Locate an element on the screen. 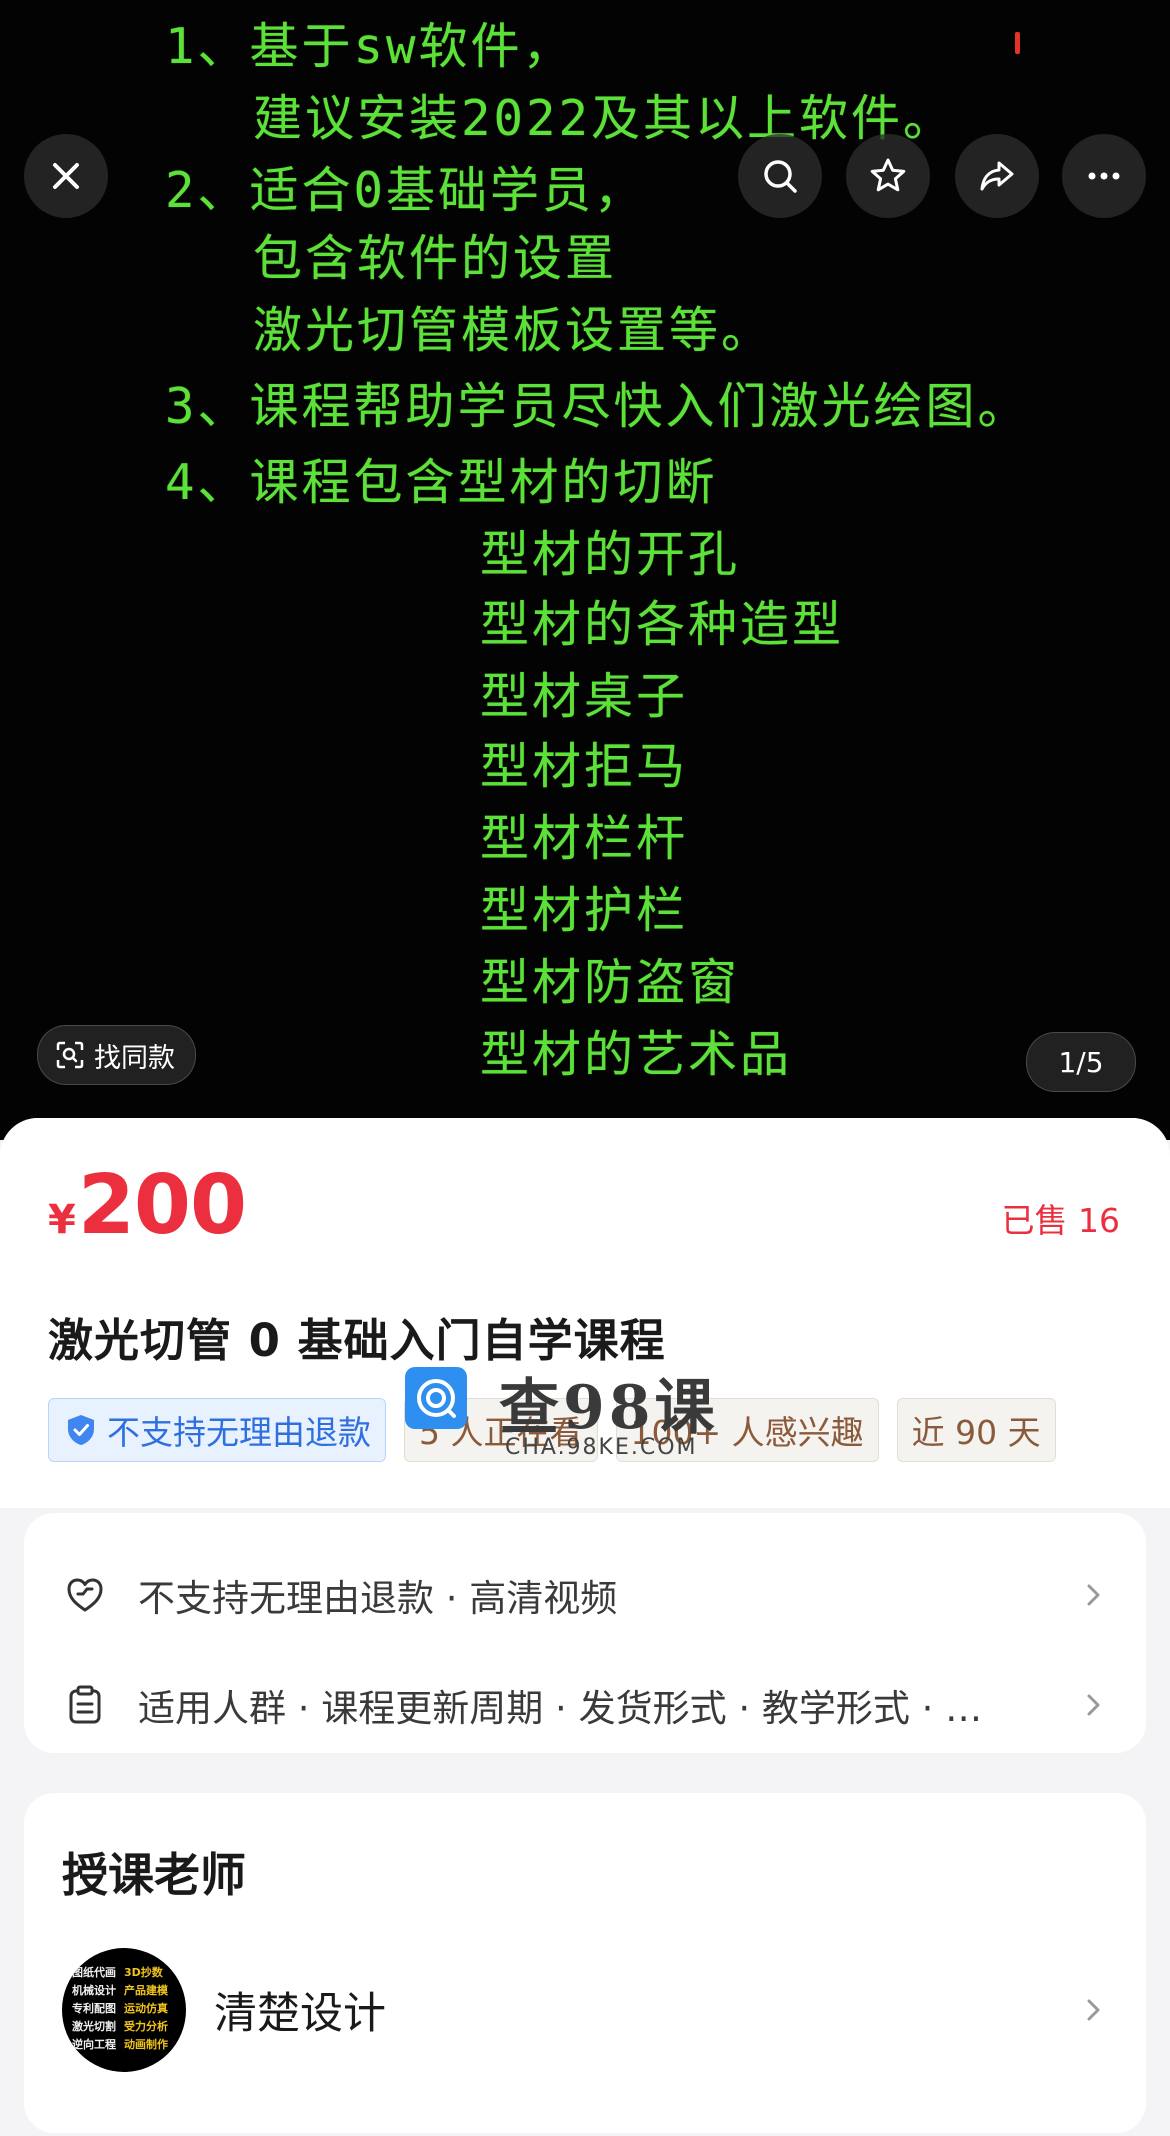 This screenshot has width=1170, height=2136. avatar-text: 逆向工程 is located at coordinates (94, 2044).